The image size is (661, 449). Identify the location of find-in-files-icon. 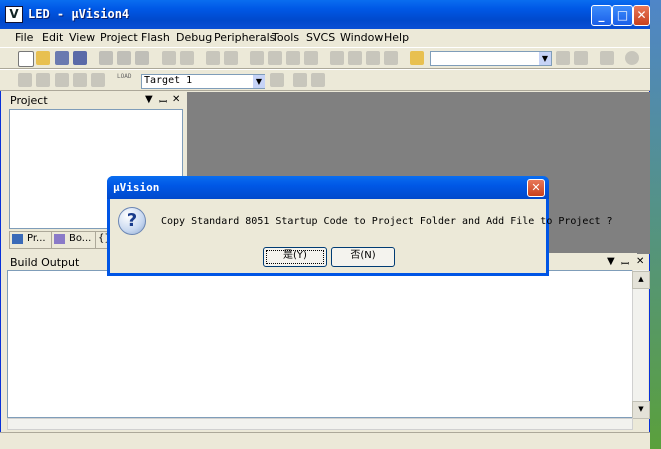
(417, 58).